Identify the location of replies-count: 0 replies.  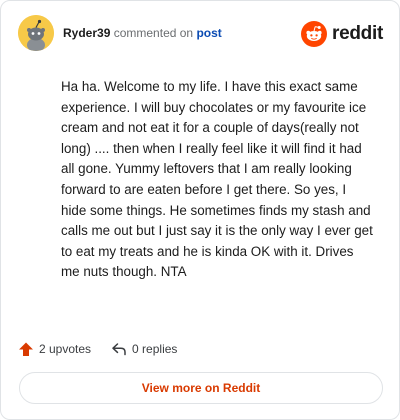
(155, 349).